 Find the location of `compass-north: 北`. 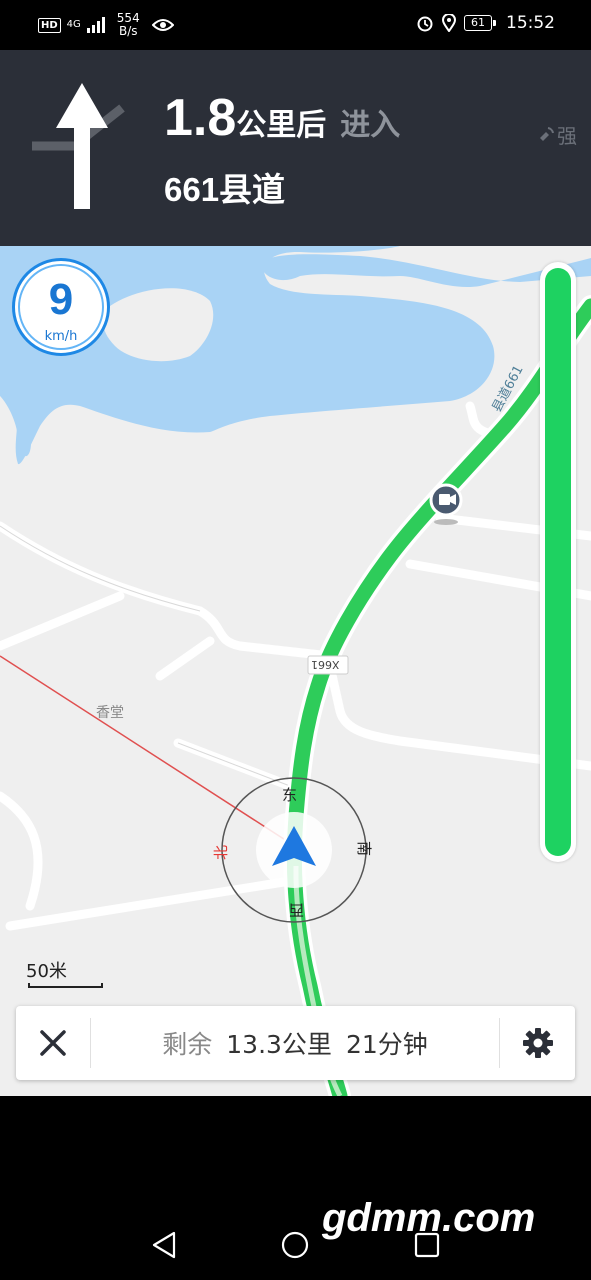

compass-north: 北 is located at coordinates (221, 852).